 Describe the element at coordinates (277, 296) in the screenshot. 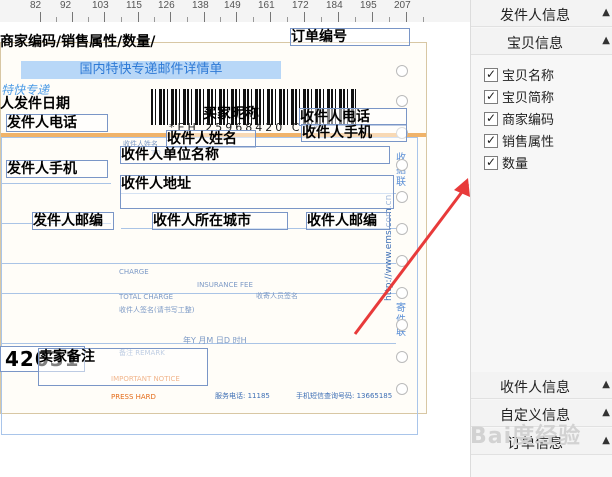

I see `small-accepted: 收寄人员签名` at that location.